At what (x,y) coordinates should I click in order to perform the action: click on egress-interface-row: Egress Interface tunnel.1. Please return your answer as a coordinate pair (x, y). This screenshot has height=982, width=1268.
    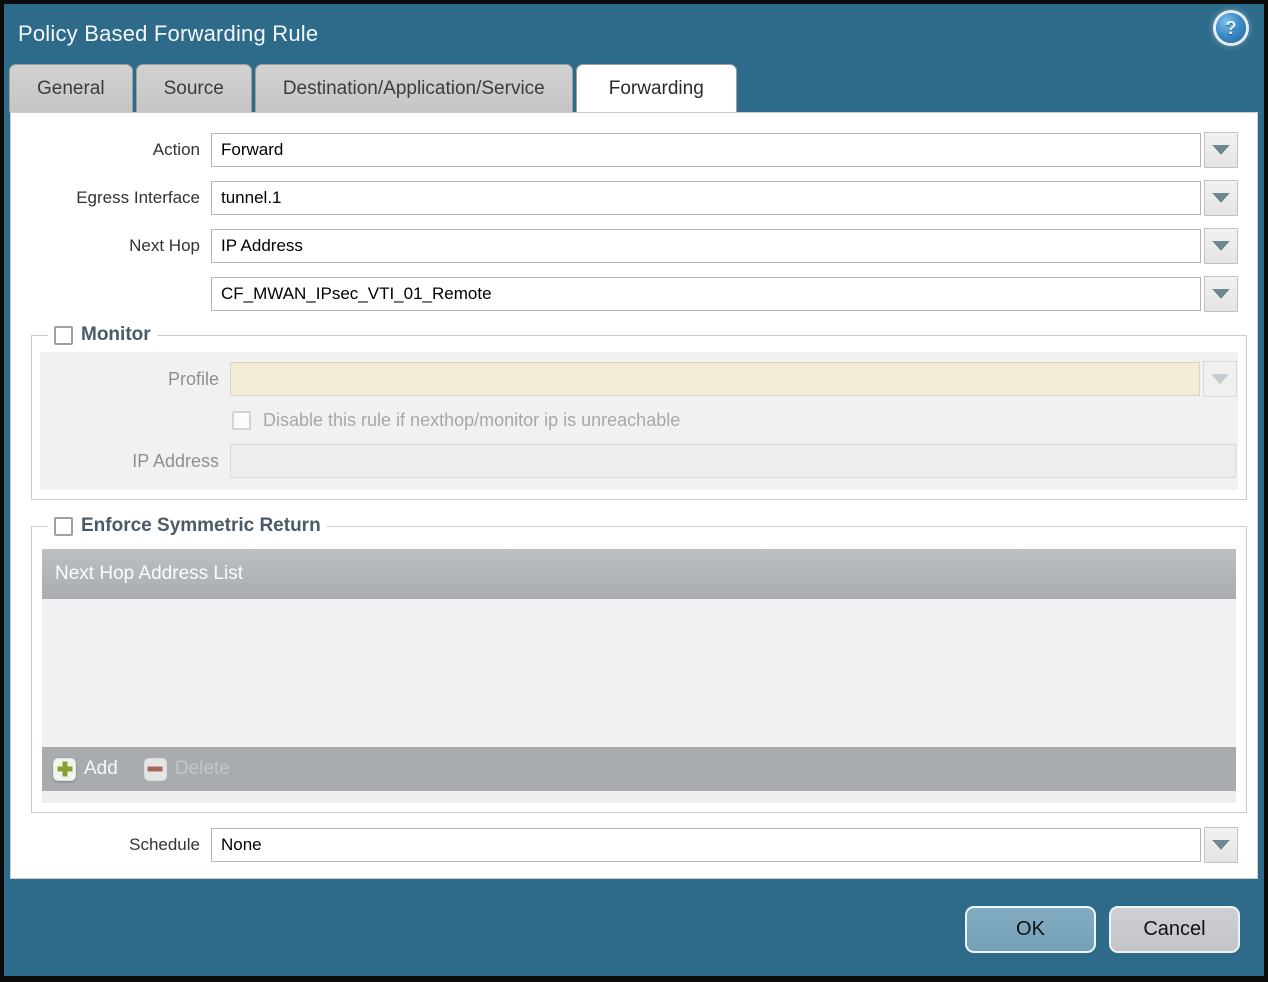
    Looking at the image, I should click on (634, 198).